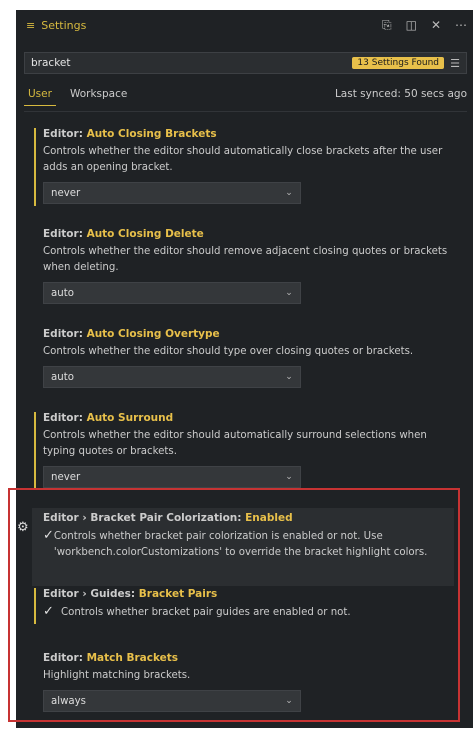 The image size is (474, 732). Describe the element at coordinates (130, 134) in the screenshot. I see `setting-title: Editor: Auto Closing Brackets` at that location.